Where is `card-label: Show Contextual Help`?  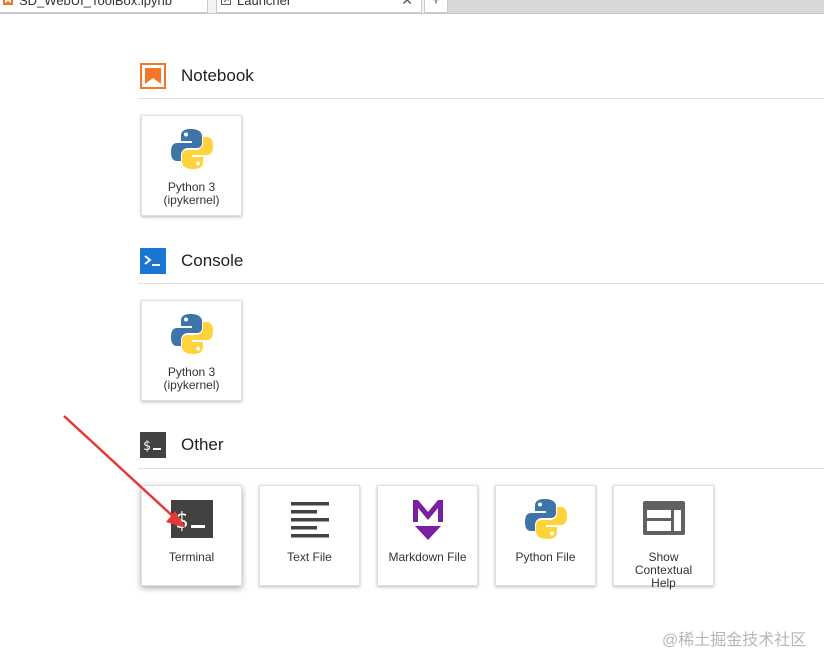 card-label: Show Contextual Help is located at coordinates (663, 570).